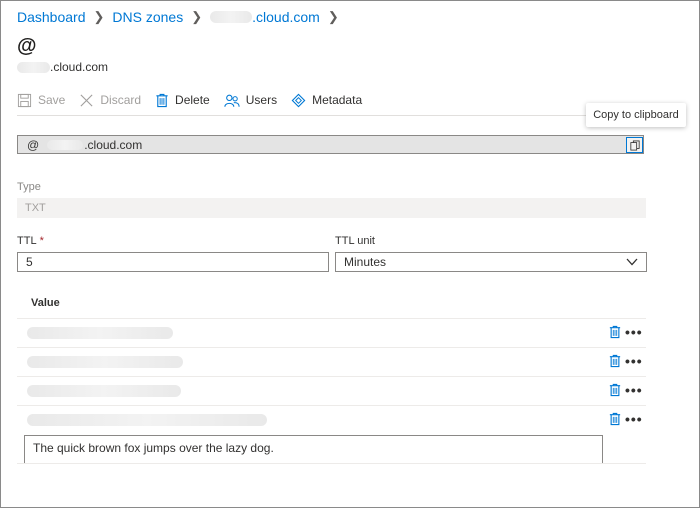  I want to click on save-button: Save, so click(41, 100).